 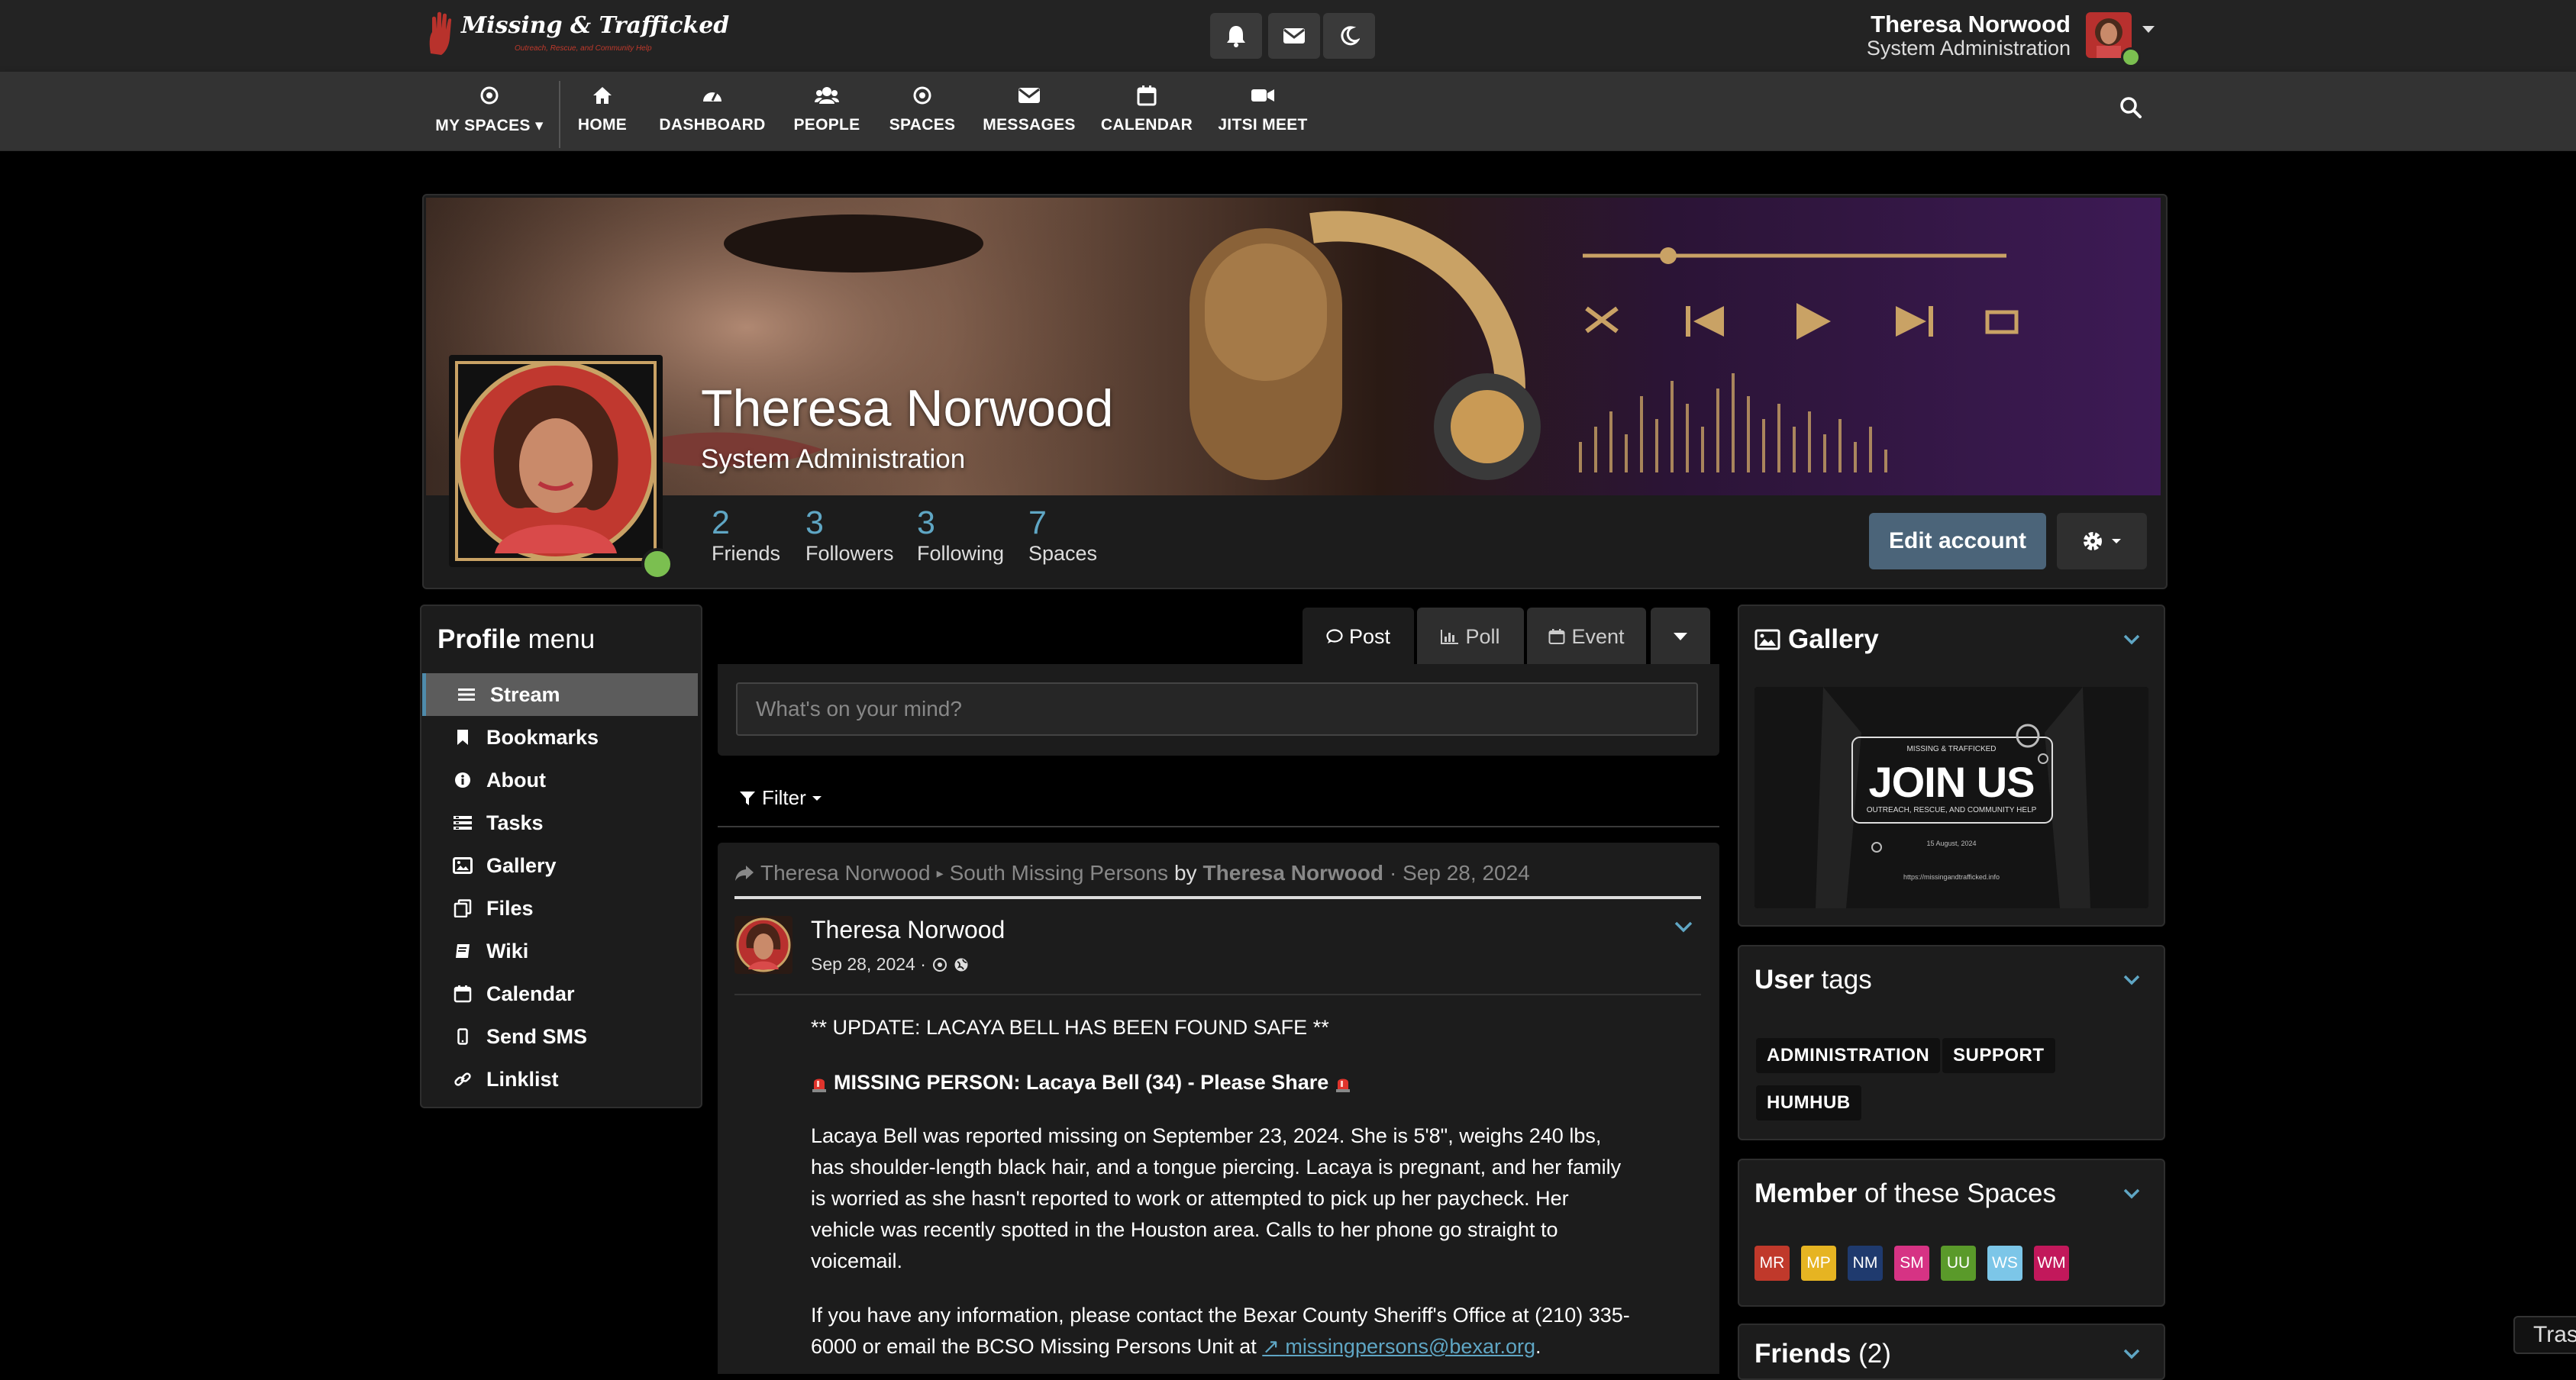 I want to click on space-badge: SM, so click(x=1911, y=1263).